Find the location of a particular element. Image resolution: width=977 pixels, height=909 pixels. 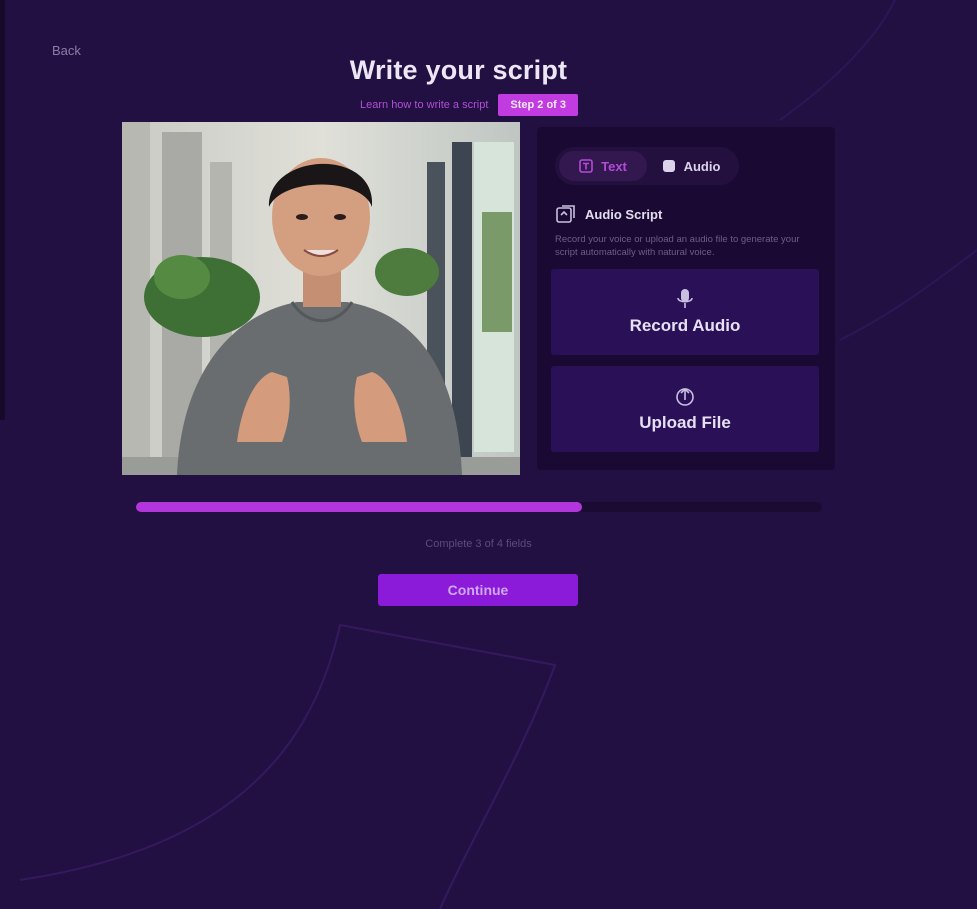

audio-icon is located at coordinates (668, 166).